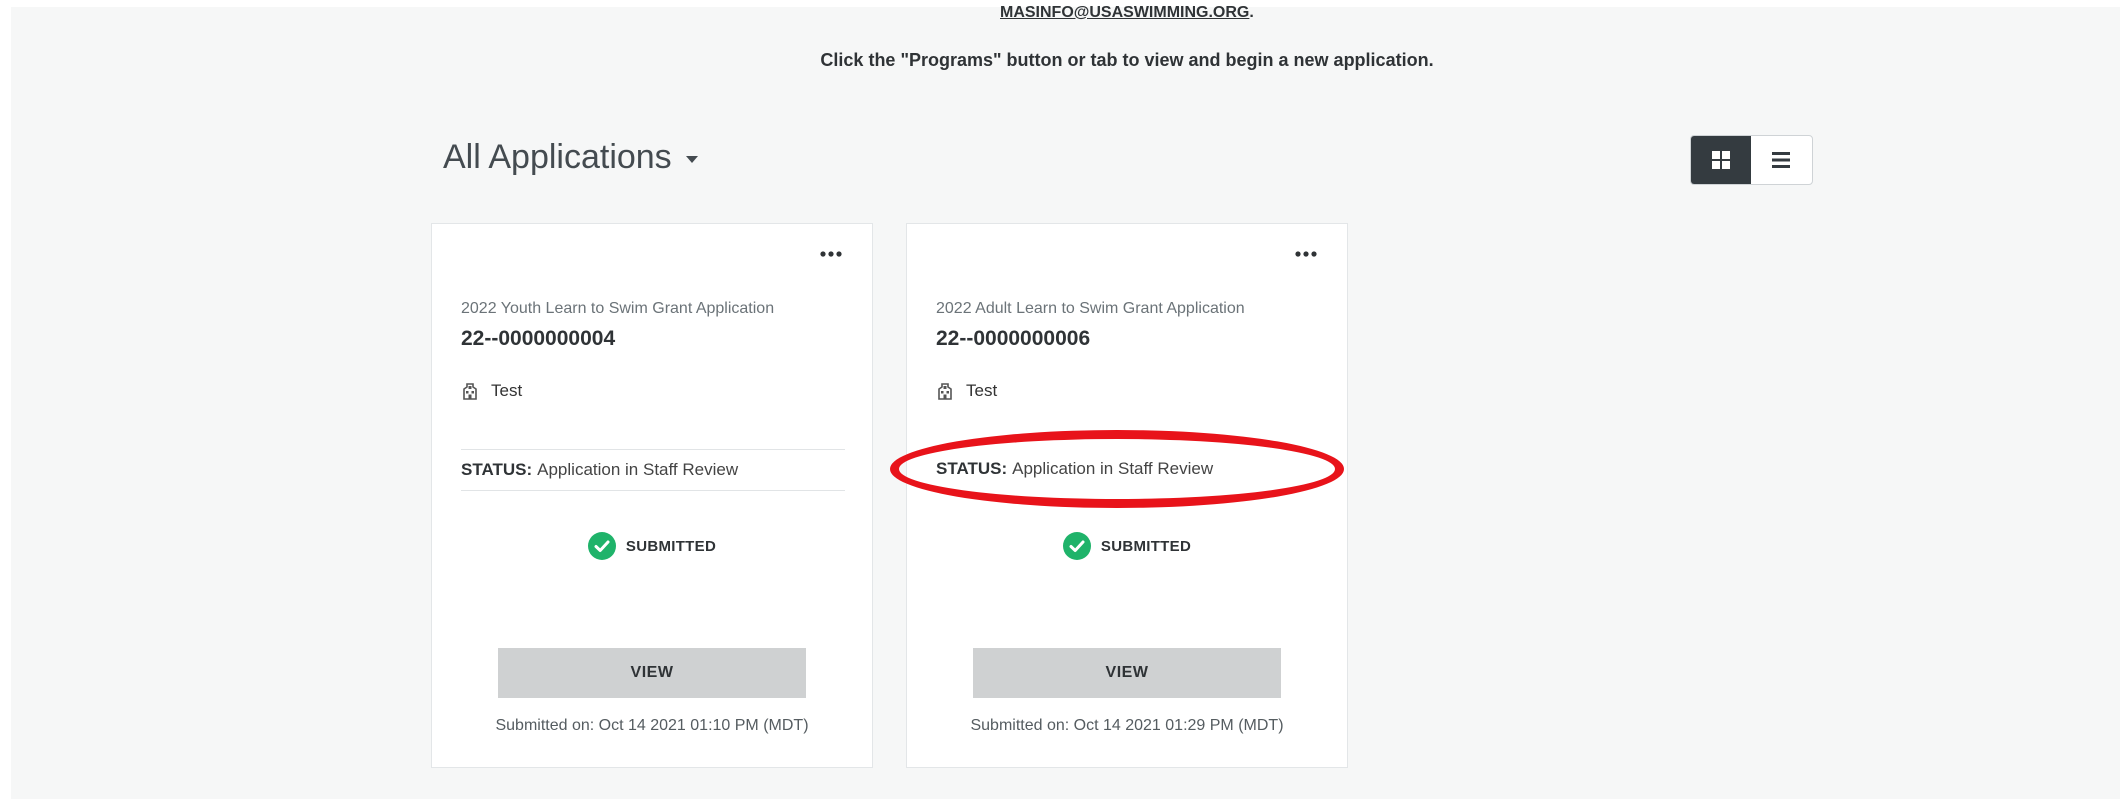  Describe the element at coordinates (538, 338) in the screenshot. I see `application-number: 22--0000000004` at that location.